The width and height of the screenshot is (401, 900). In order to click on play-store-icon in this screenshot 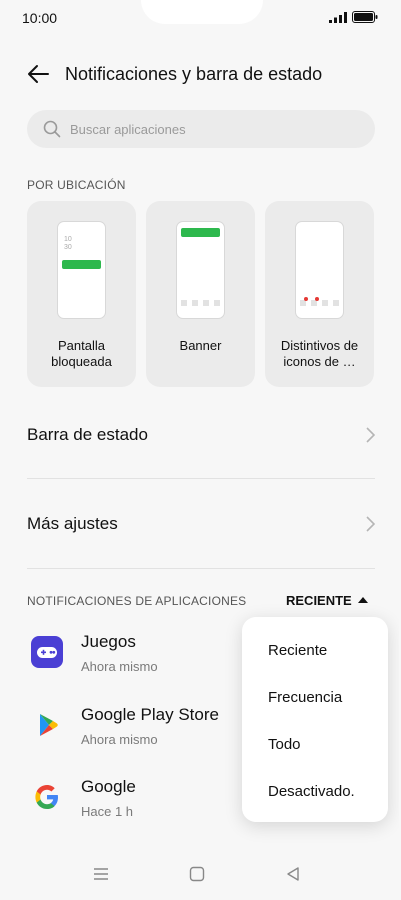, I will do `click(49, 725)`.